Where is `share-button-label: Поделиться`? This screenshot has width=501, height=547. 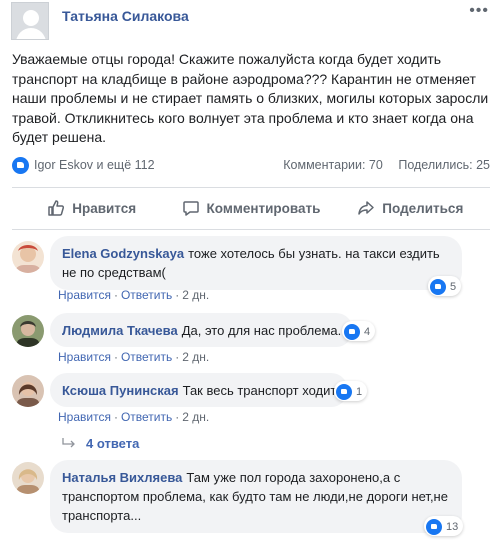
share-button-label: Поделиться is located at coordinates (423, 208).